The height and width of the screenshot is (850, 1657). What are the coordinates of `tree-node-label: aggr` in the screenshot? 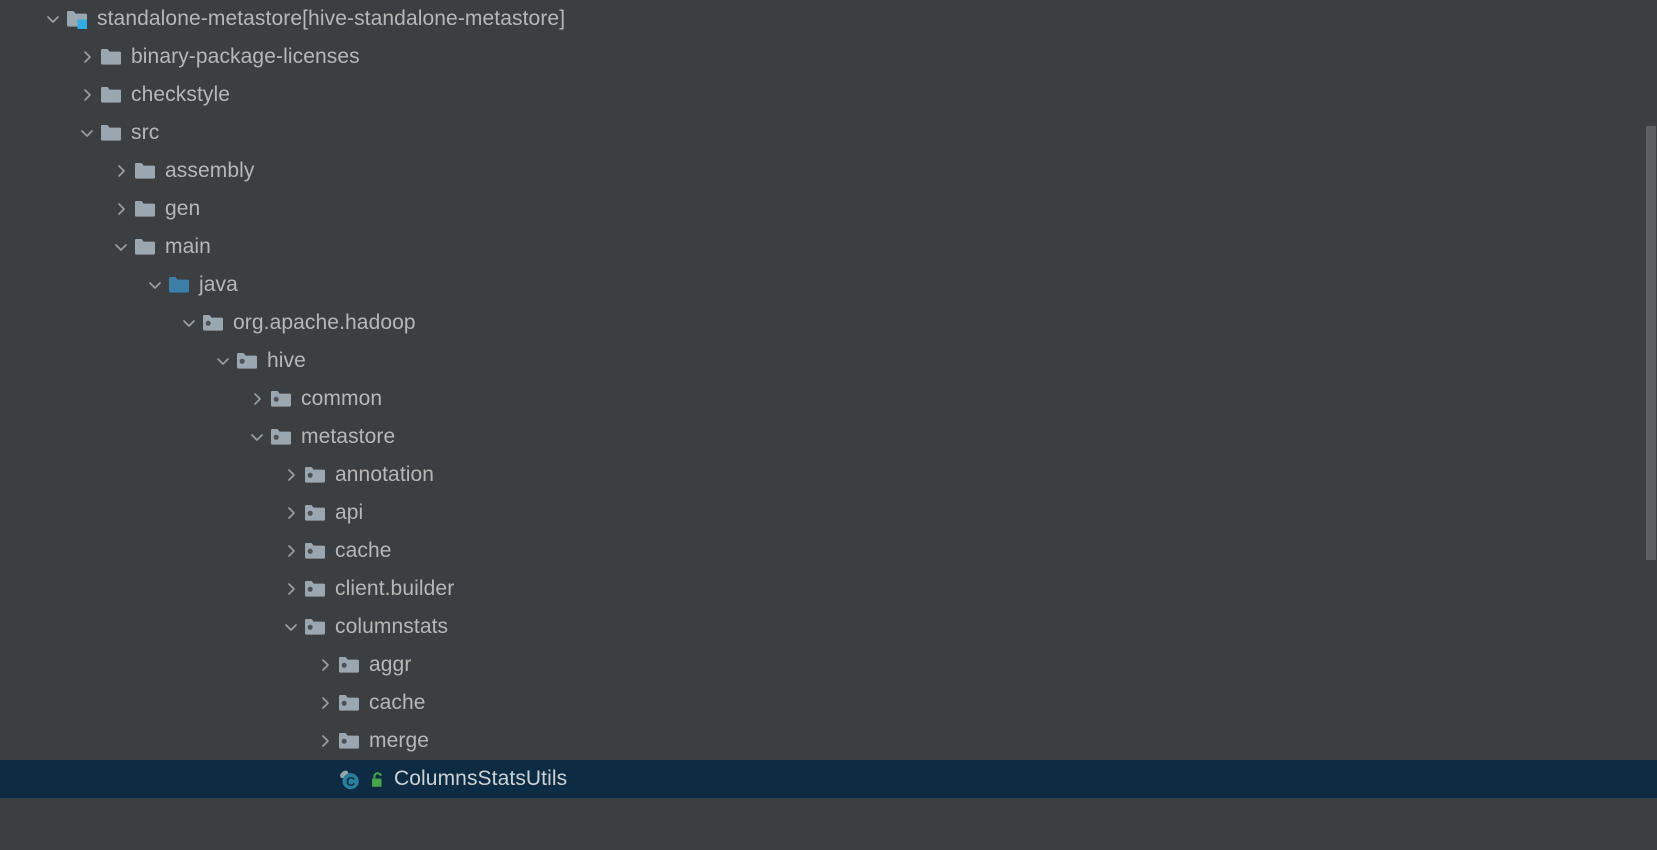 It's located at (390, 664).